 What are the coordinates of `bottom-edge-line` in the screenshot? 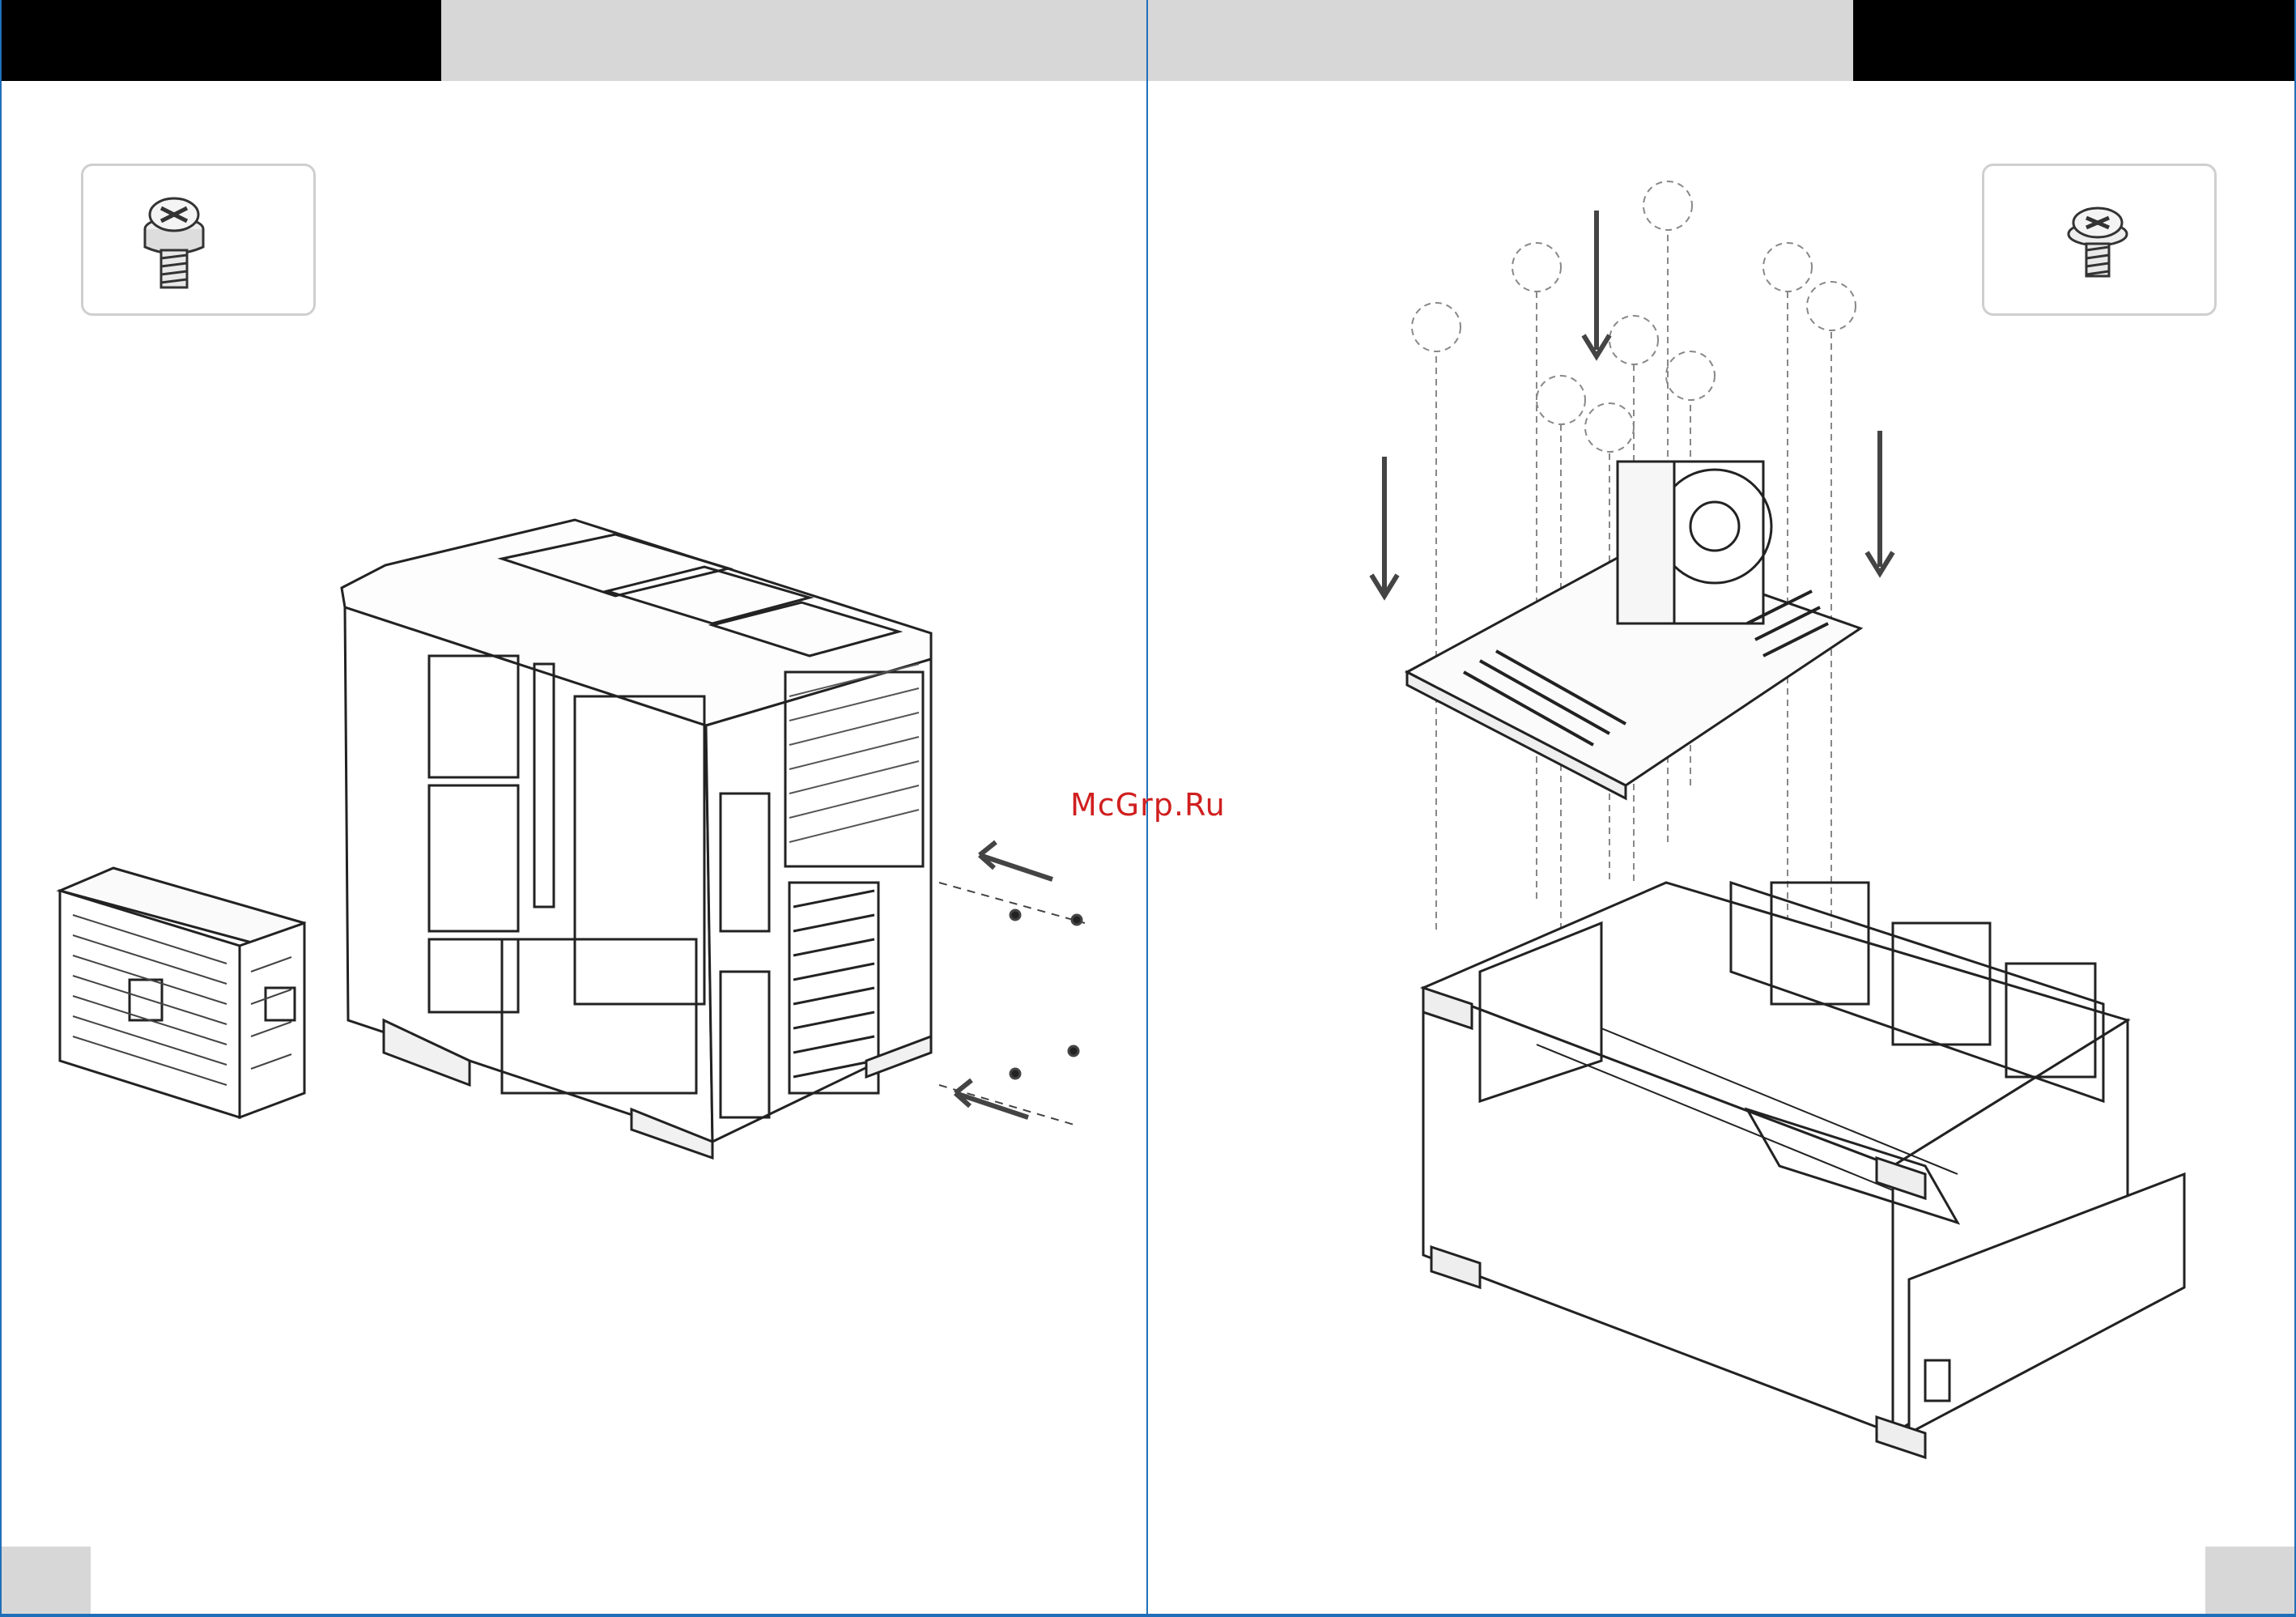 It's located at (1148, 1616).